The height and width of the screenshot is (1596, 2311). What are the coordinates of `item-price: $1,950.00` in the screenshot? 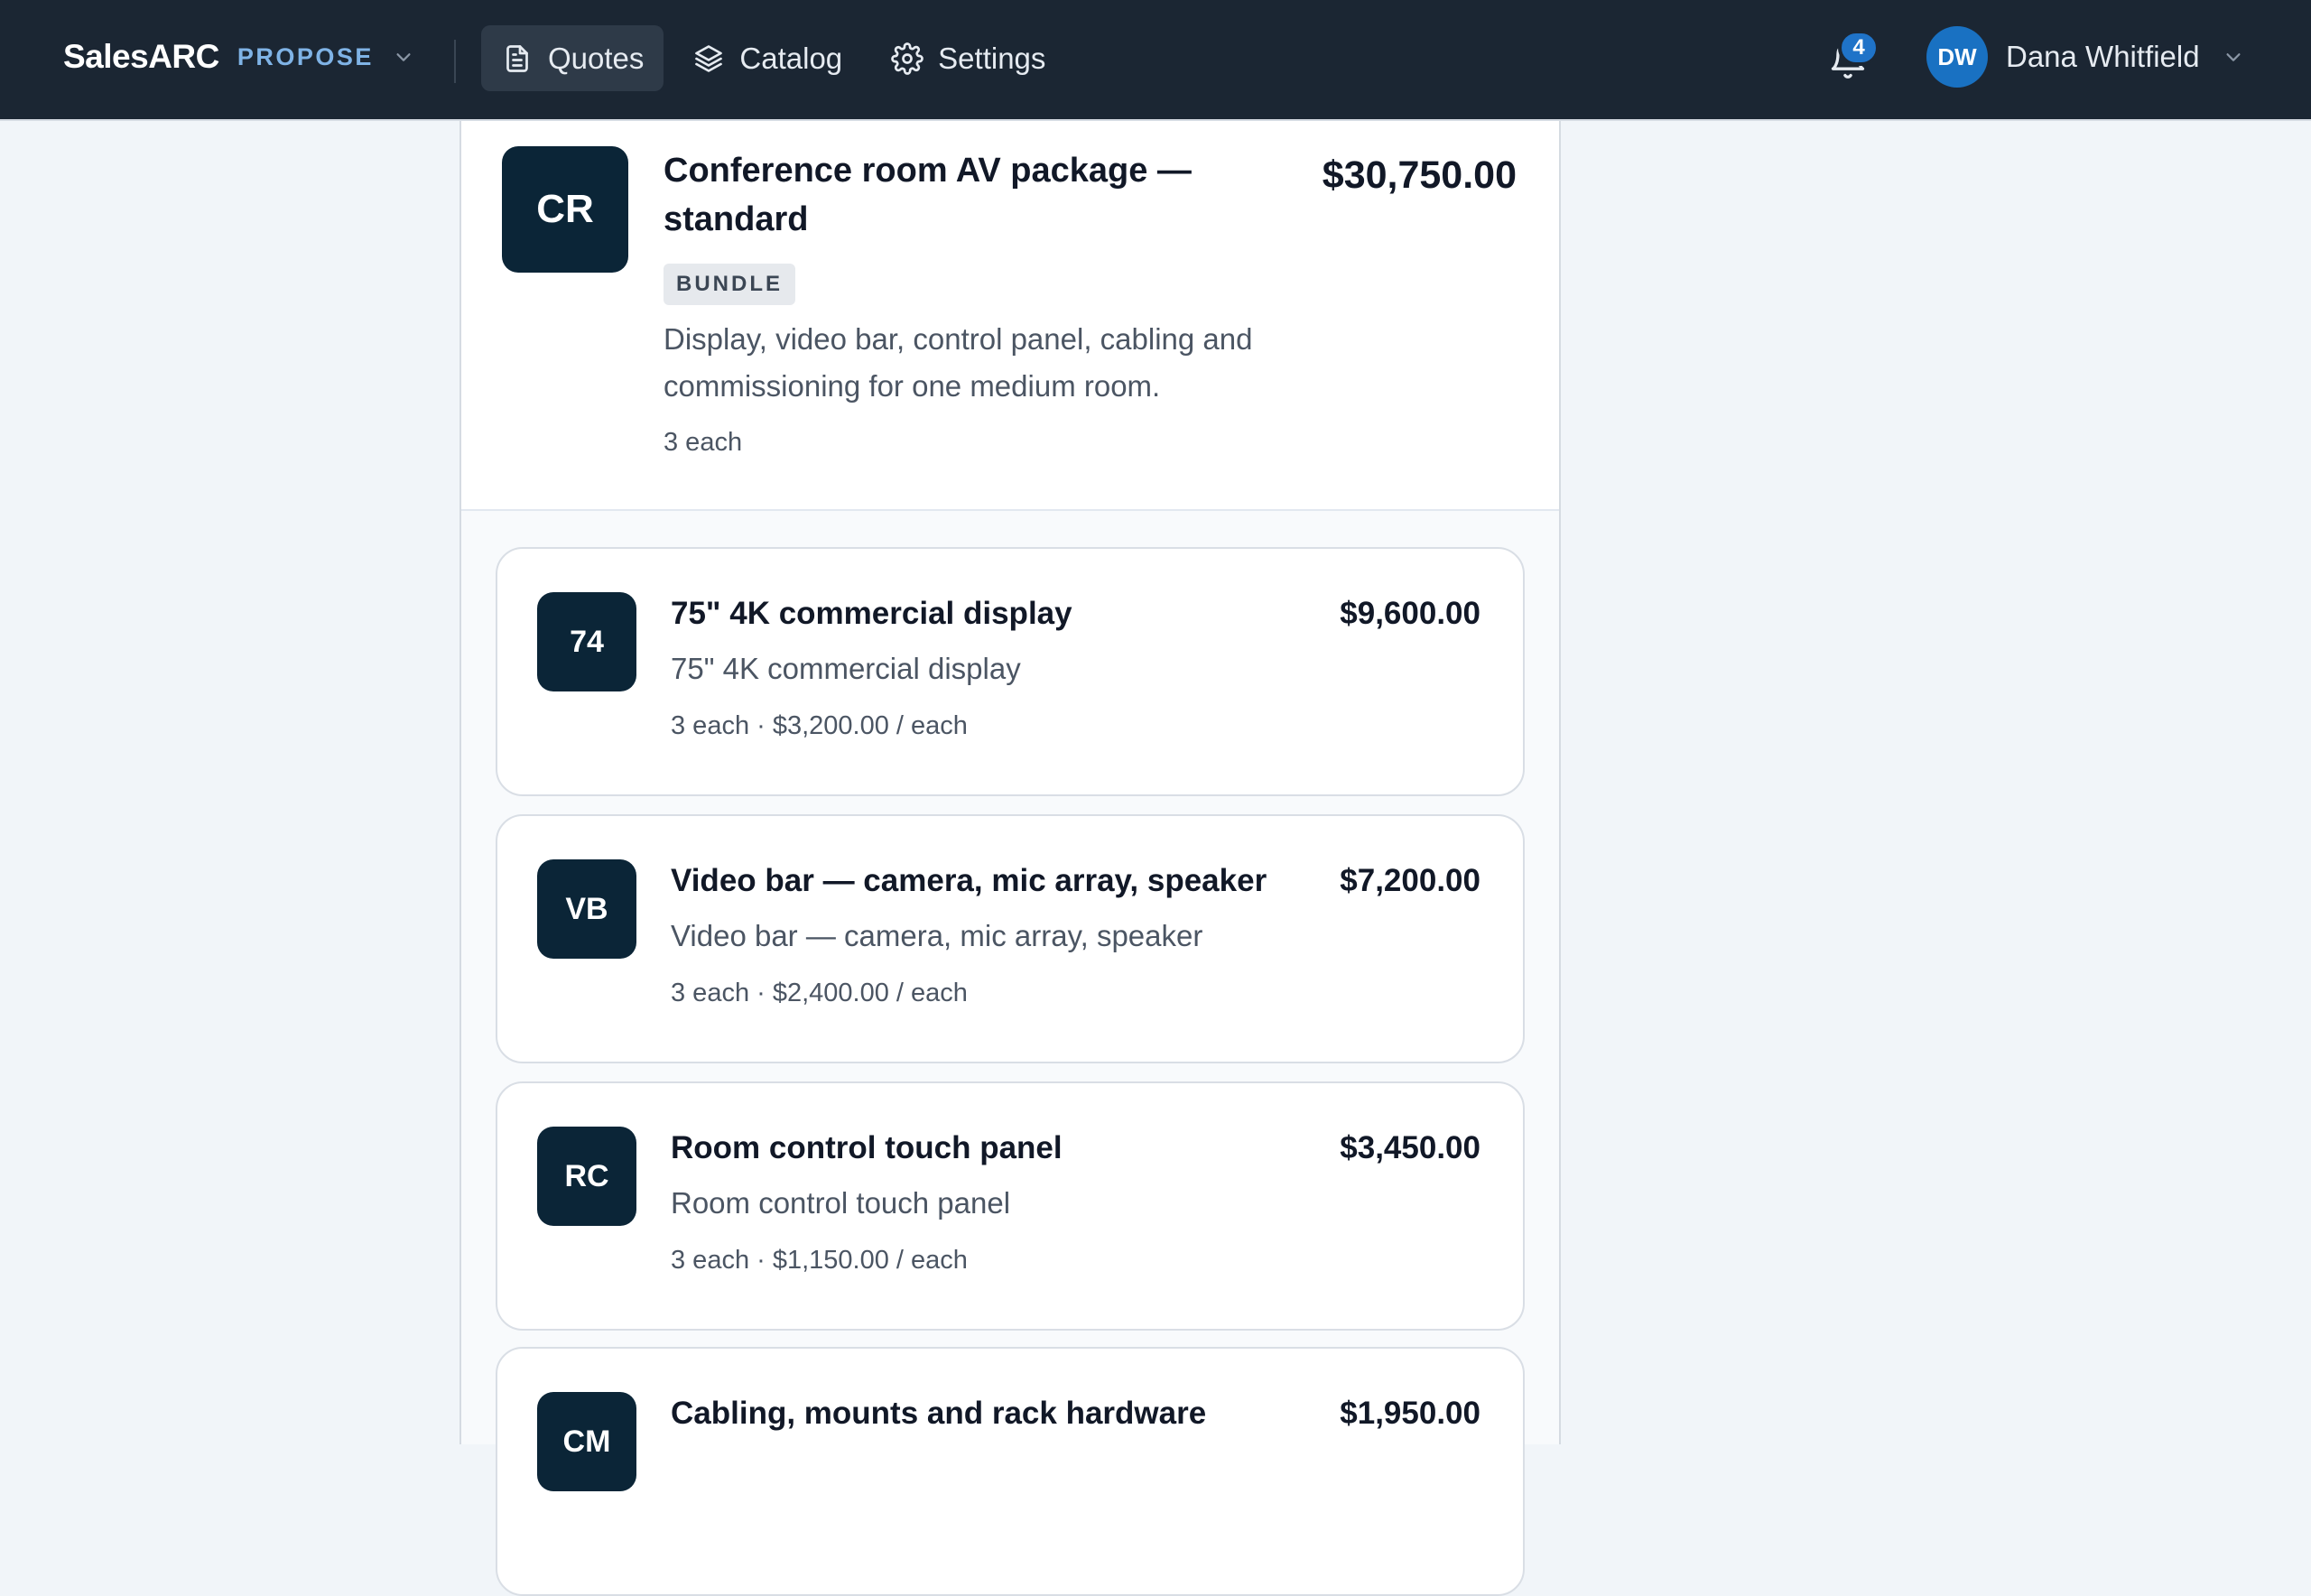 It's located at (1410, 1414).